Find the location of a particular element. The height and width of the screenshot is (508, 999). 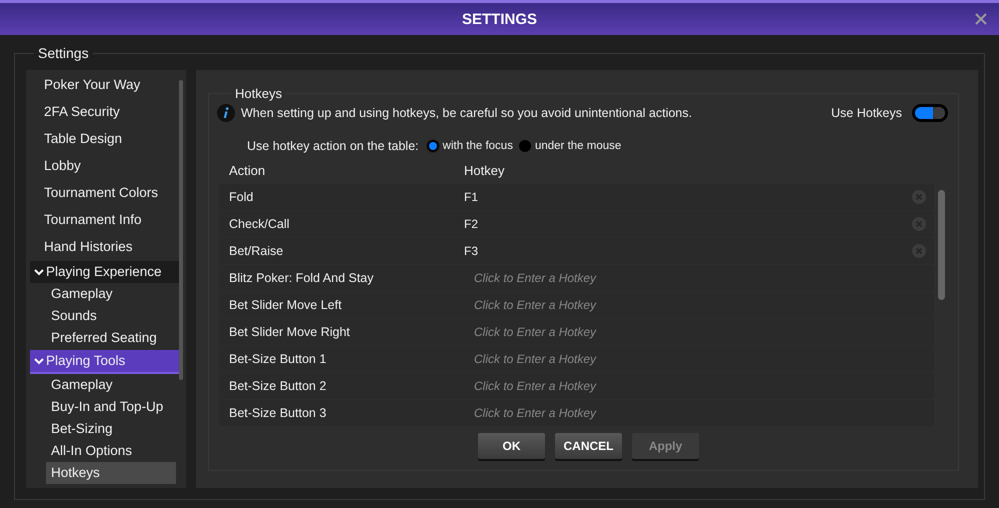

hotkey-field: F2 is located at coordinates (681, 224).